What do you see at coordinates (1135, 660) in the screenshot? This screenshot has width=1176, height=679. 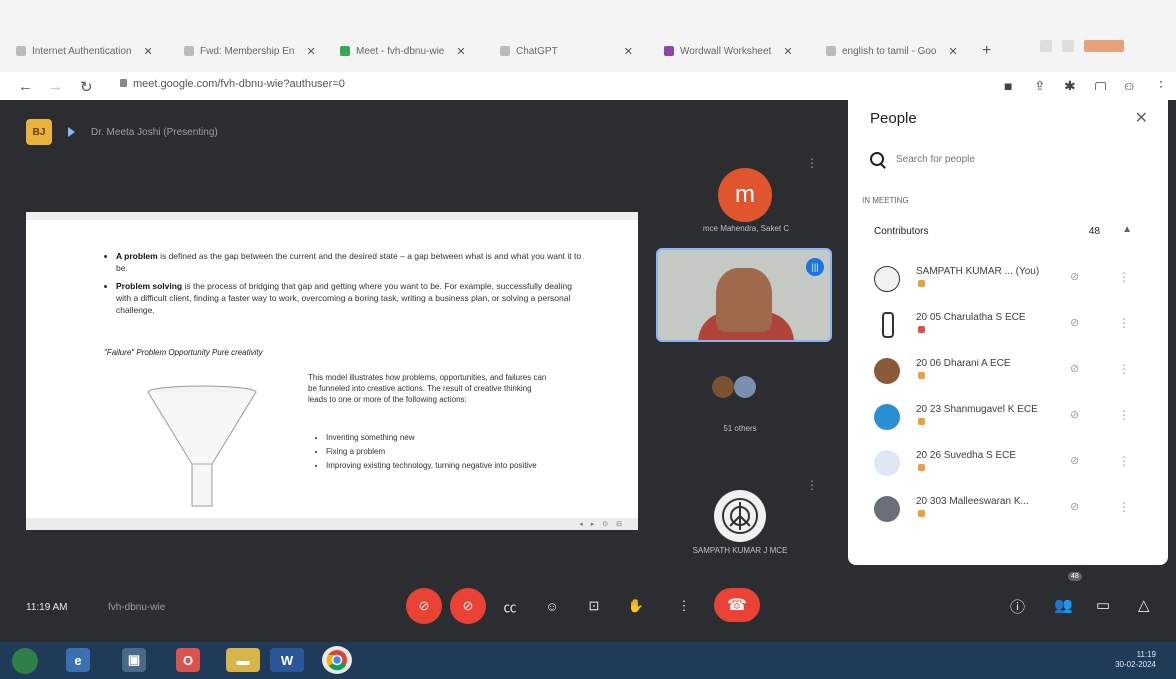 I see `system-tray: 11:19 30-02-2024` at bounding box center [1135, 660].